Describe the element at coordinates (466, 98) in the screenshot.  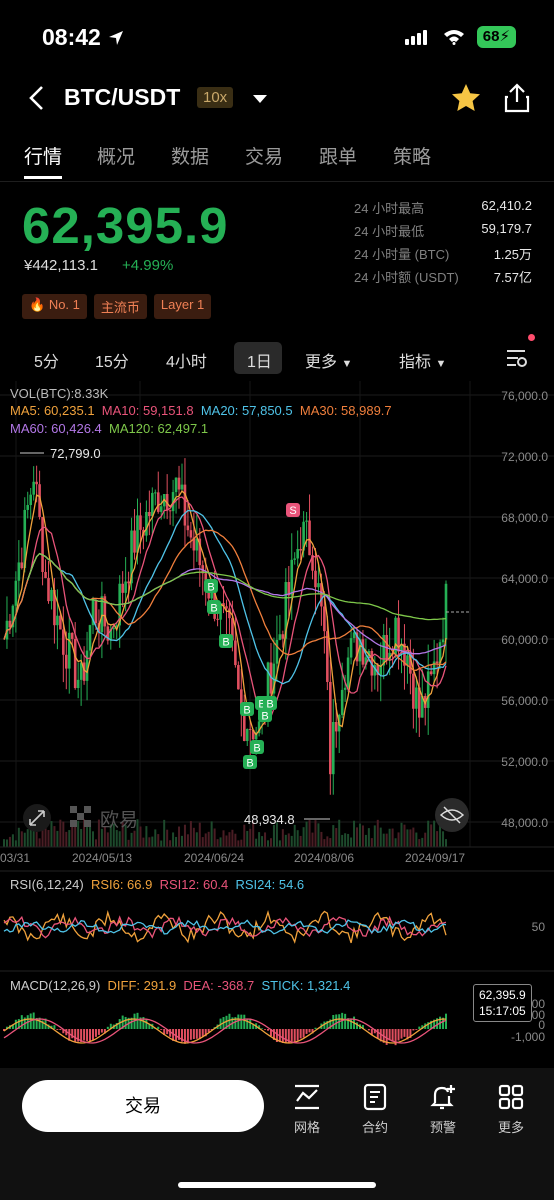
I see `favorite-star-icon` at that location.